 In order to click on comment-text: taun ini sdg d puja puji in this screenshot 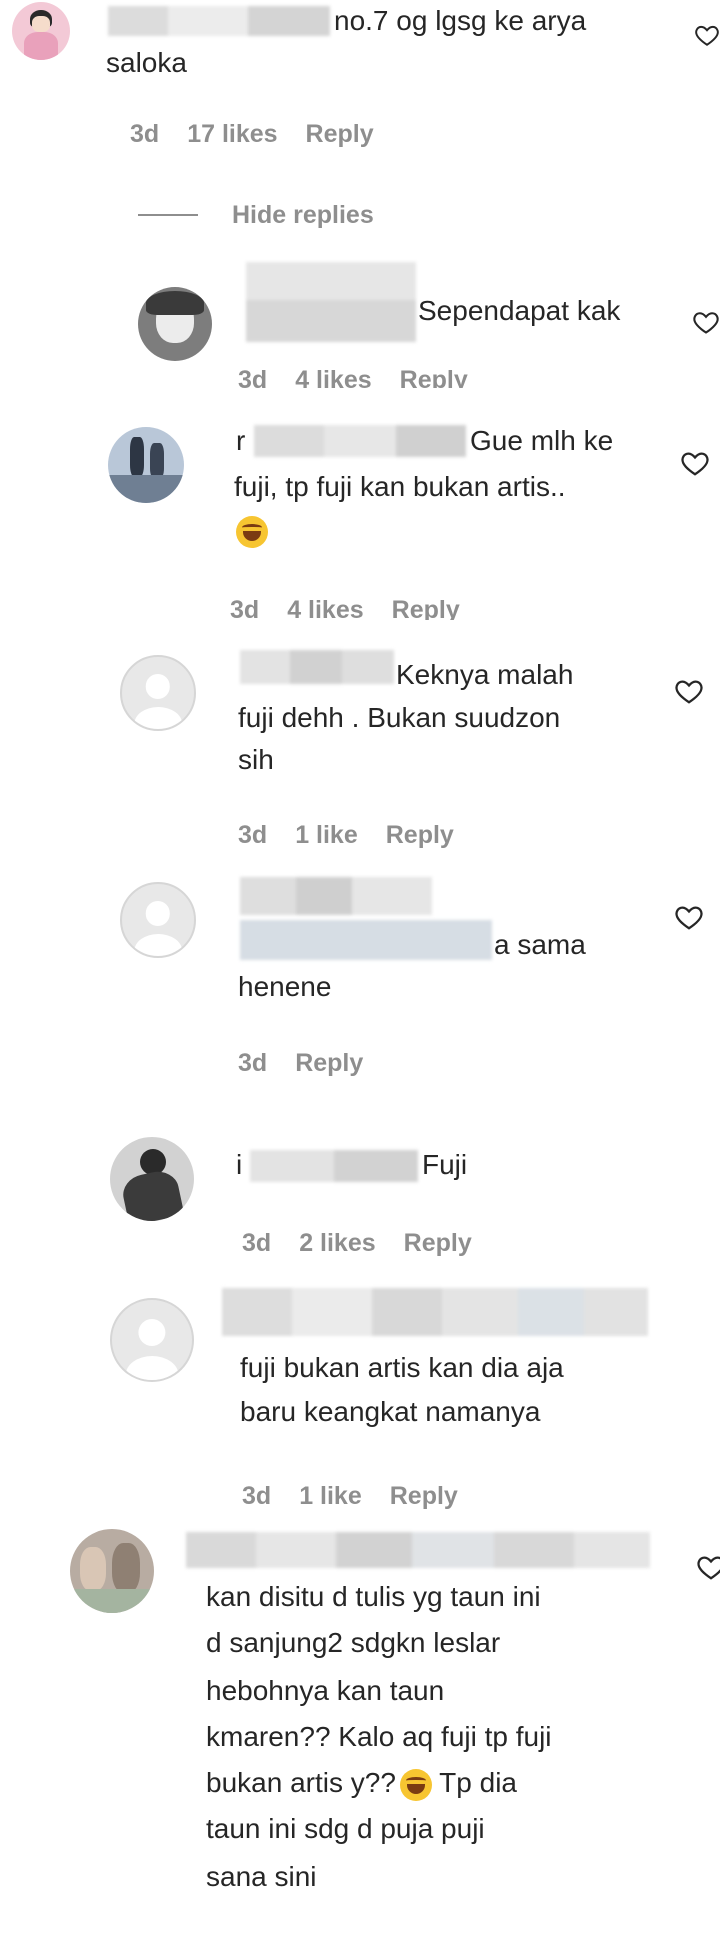, I will do `click(345, 1828)`.